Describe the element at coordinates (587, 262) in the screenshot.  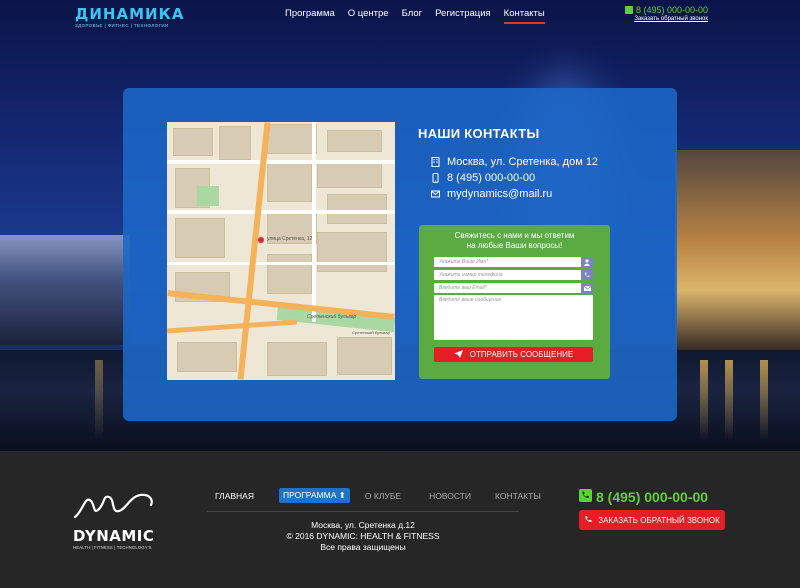
I see `user-icon` at that location.